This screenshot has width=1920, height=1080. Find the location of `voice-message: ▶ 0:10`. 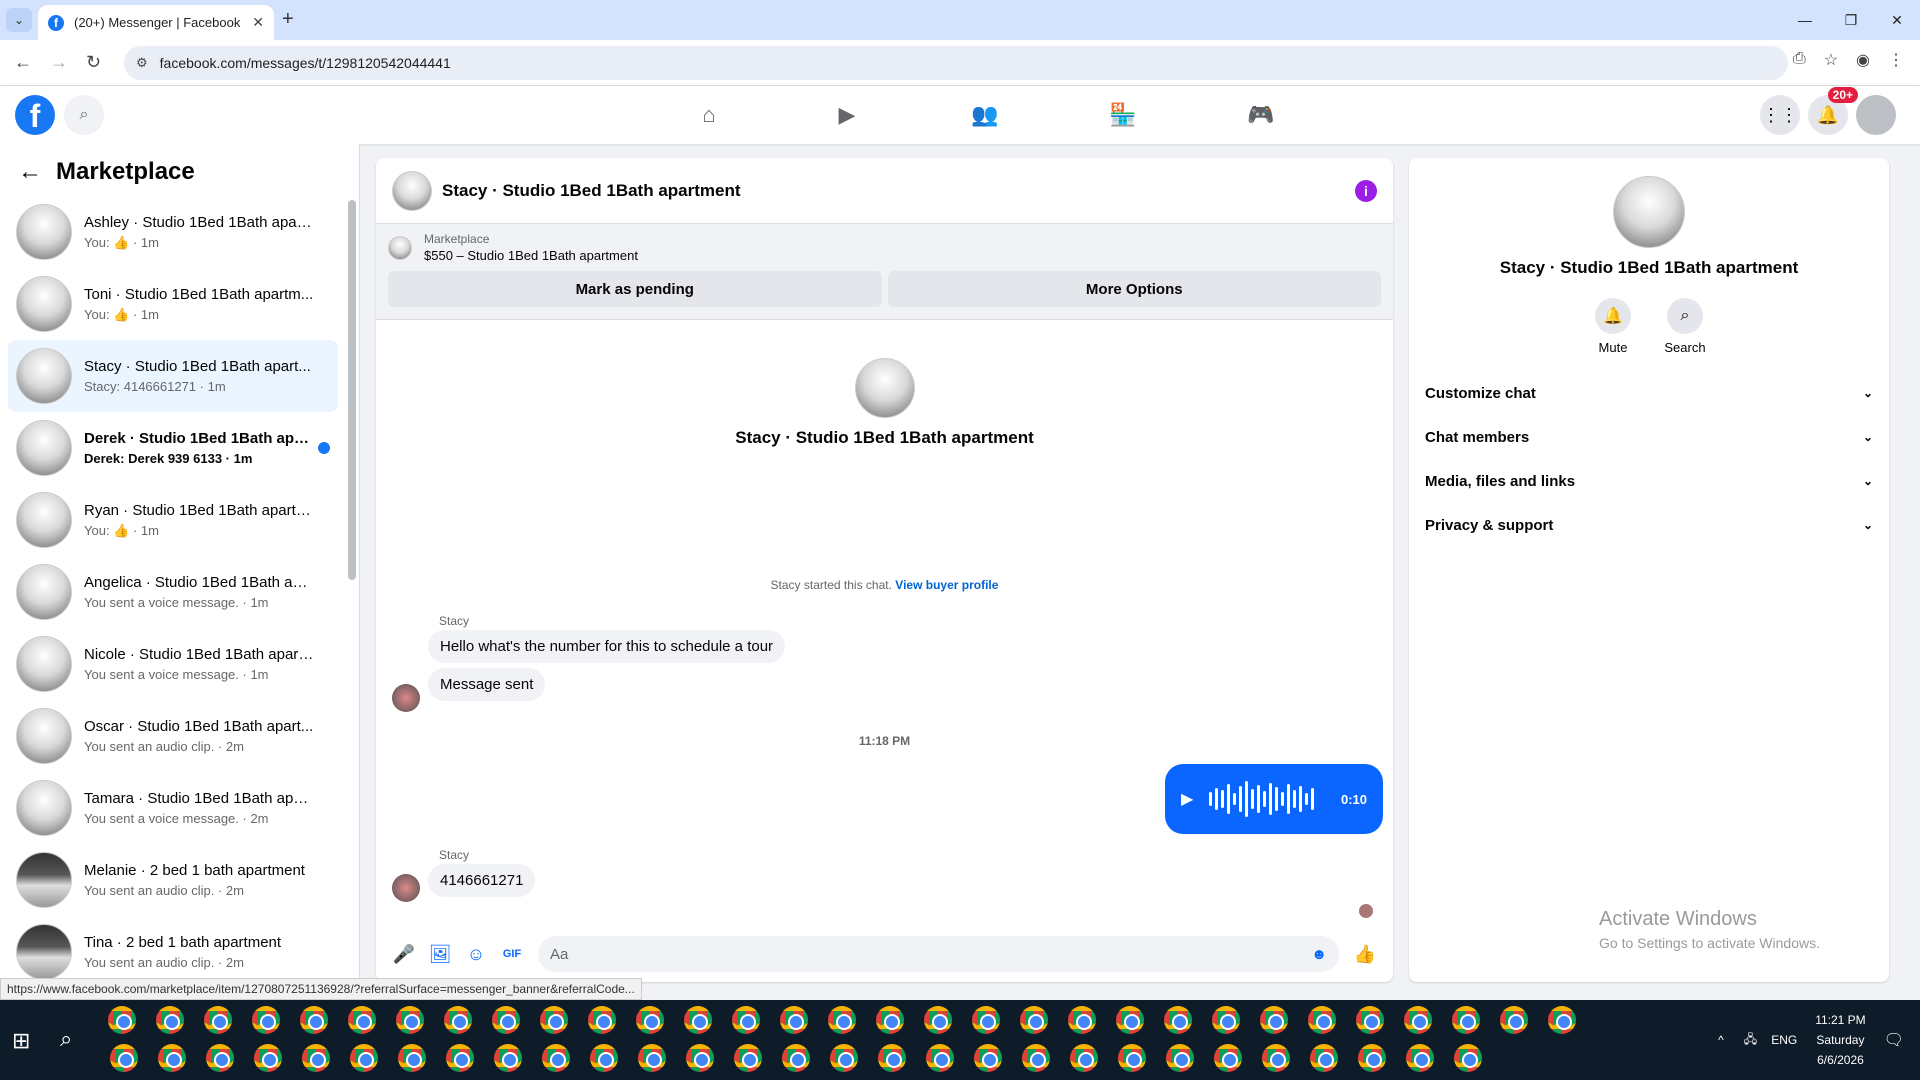

voice-message: ▶ 0:10 is located at coordinates (1274, 799).